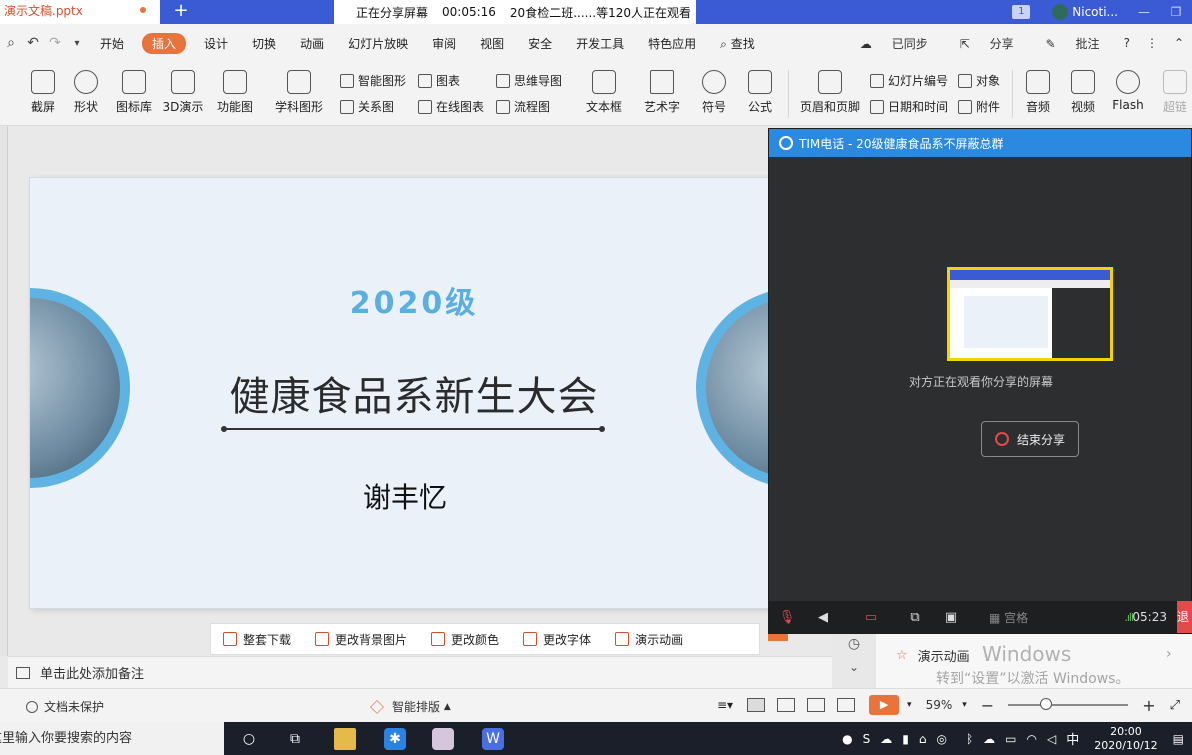 Image resolution: width=1192 pixels, height=755 pixels. What do you see at coordinates (969, 739) in the screenshot?
I see `bluetooth-icon: ᛒ` at bounding box center [969, 739].